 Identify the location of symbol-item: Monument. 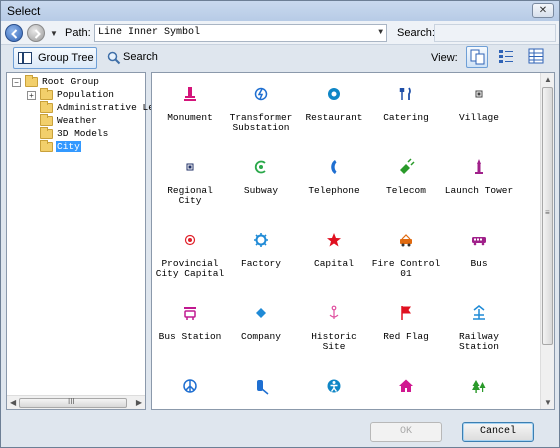
(190, 108).